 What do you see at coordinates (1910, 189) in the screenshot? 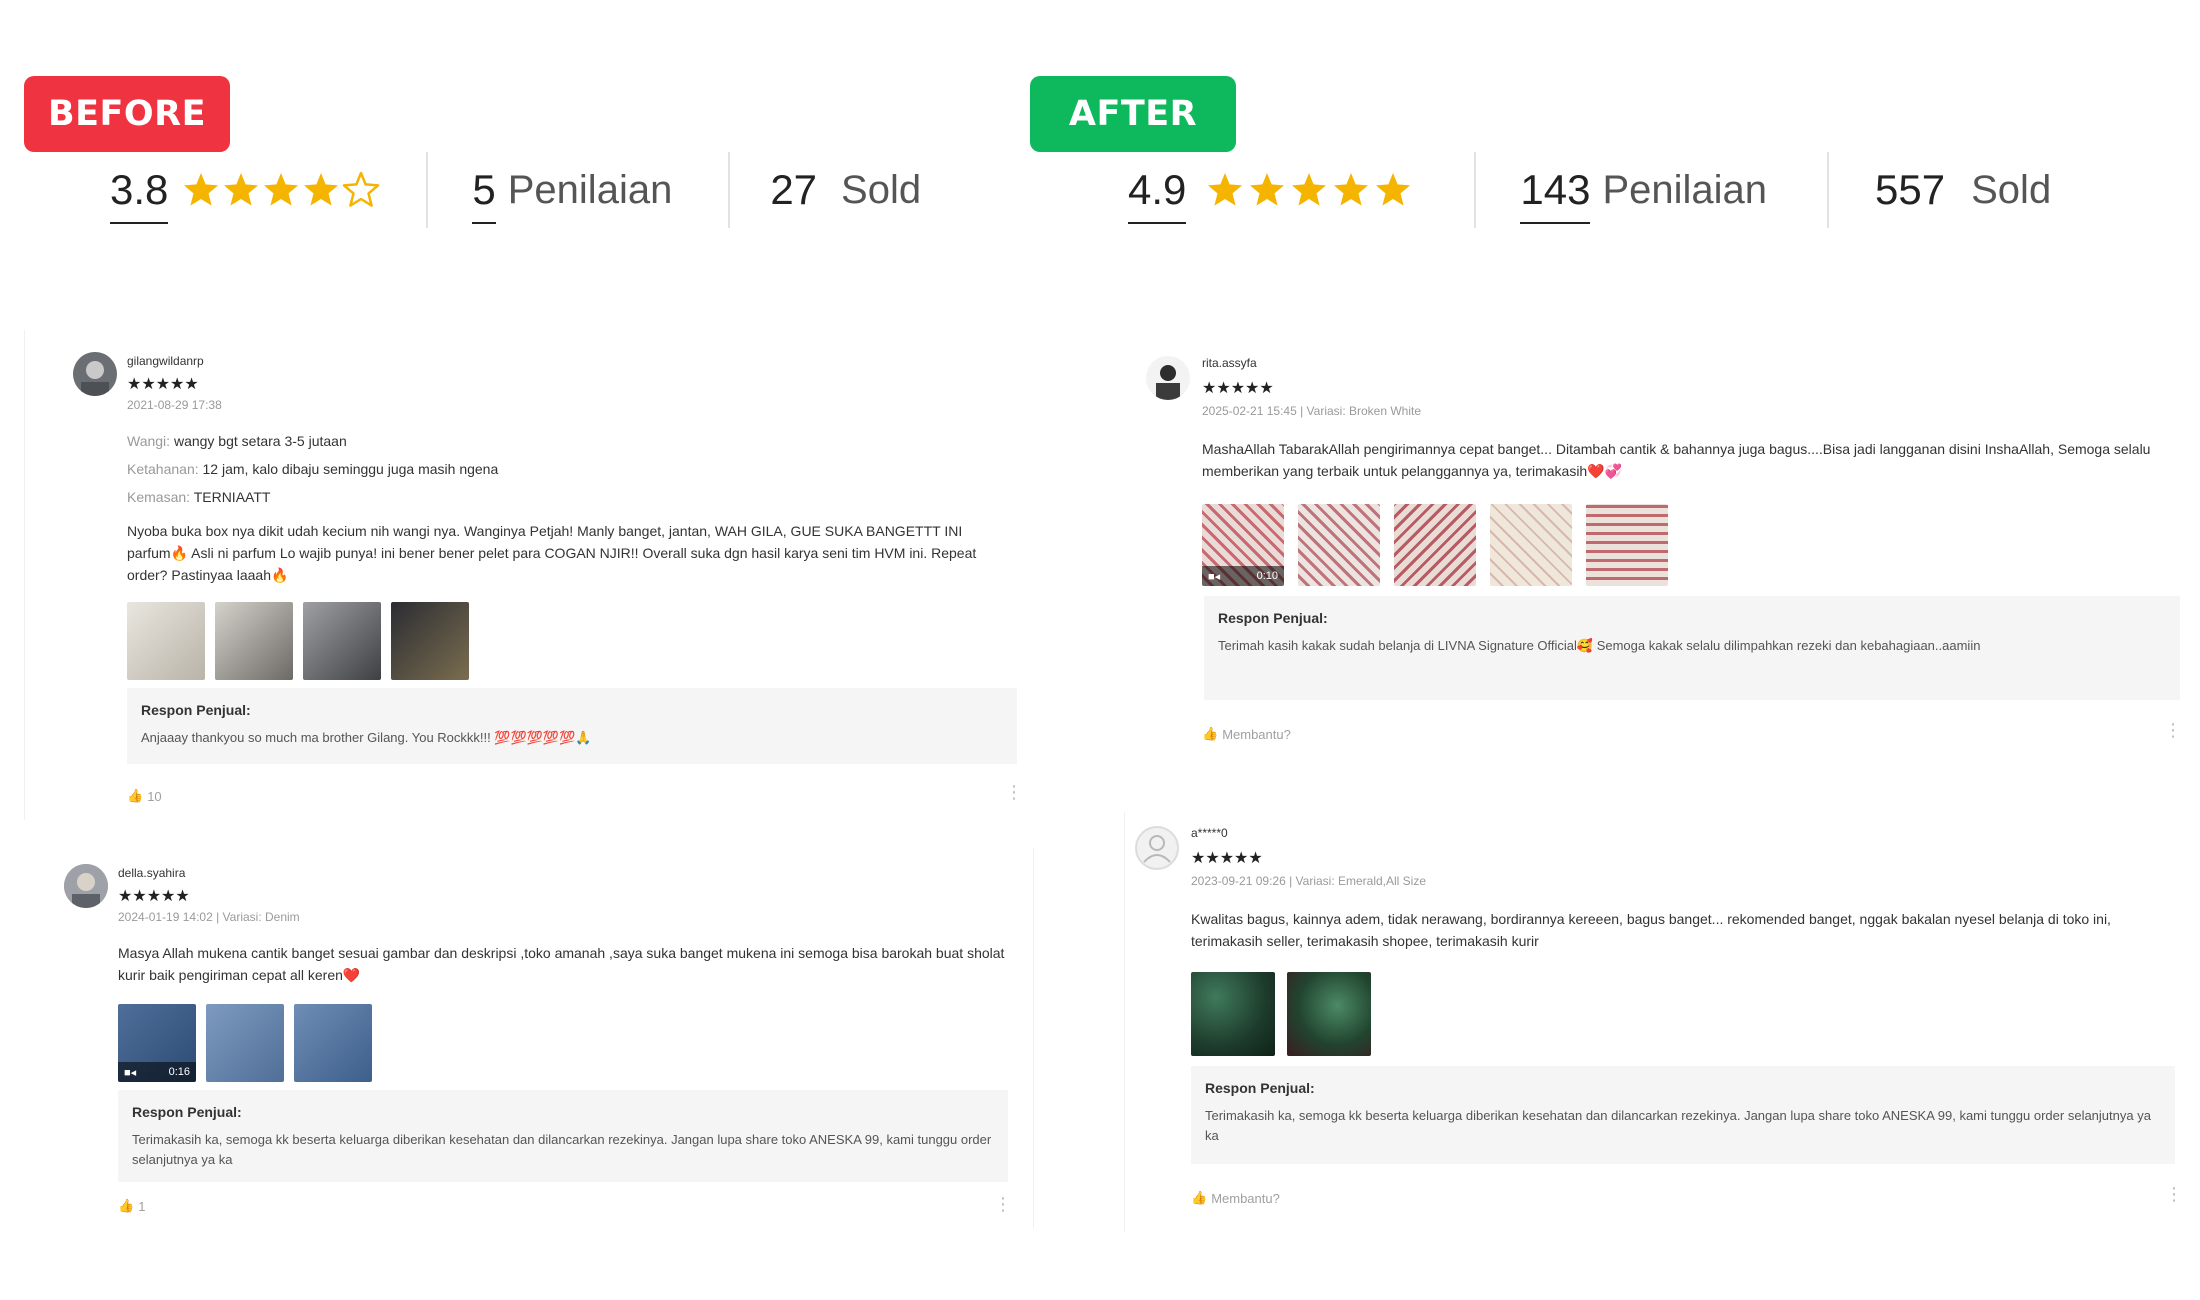
I see `sold-value: 557` at bounding box center [1910, 189].